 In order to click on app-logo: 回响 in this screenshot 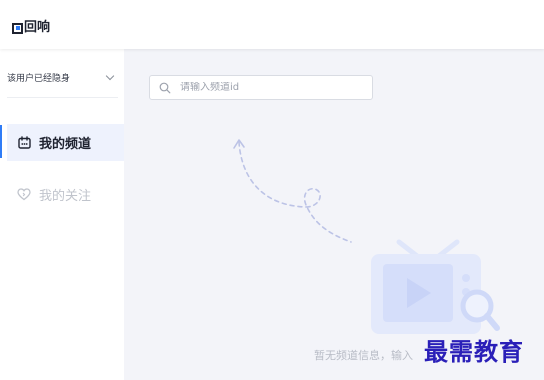, I will do `click(31, 28)`.